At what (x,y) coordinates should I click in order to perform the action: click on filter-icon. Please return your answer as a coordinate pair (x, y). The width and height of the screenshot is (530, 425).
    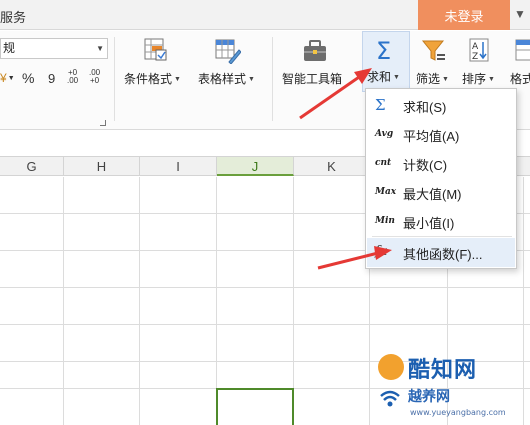
    Looking at the image, I should click on (433, 50).